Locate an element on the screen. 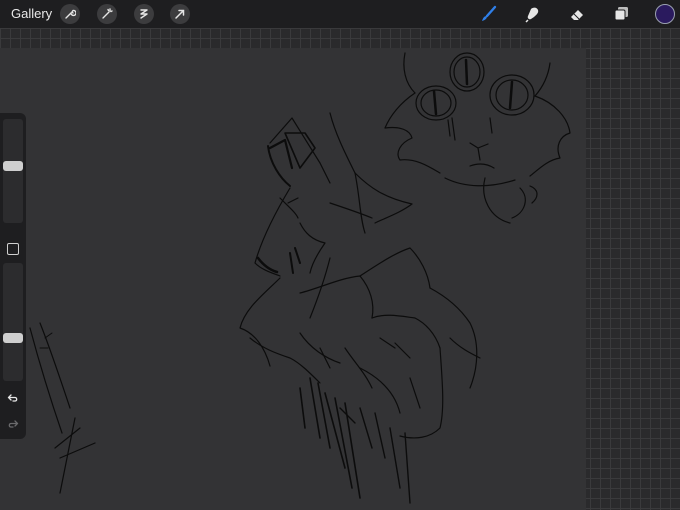 The height and width of the screenshot is (510, 680). opacity-thumb is located at coordinates (13, 338).